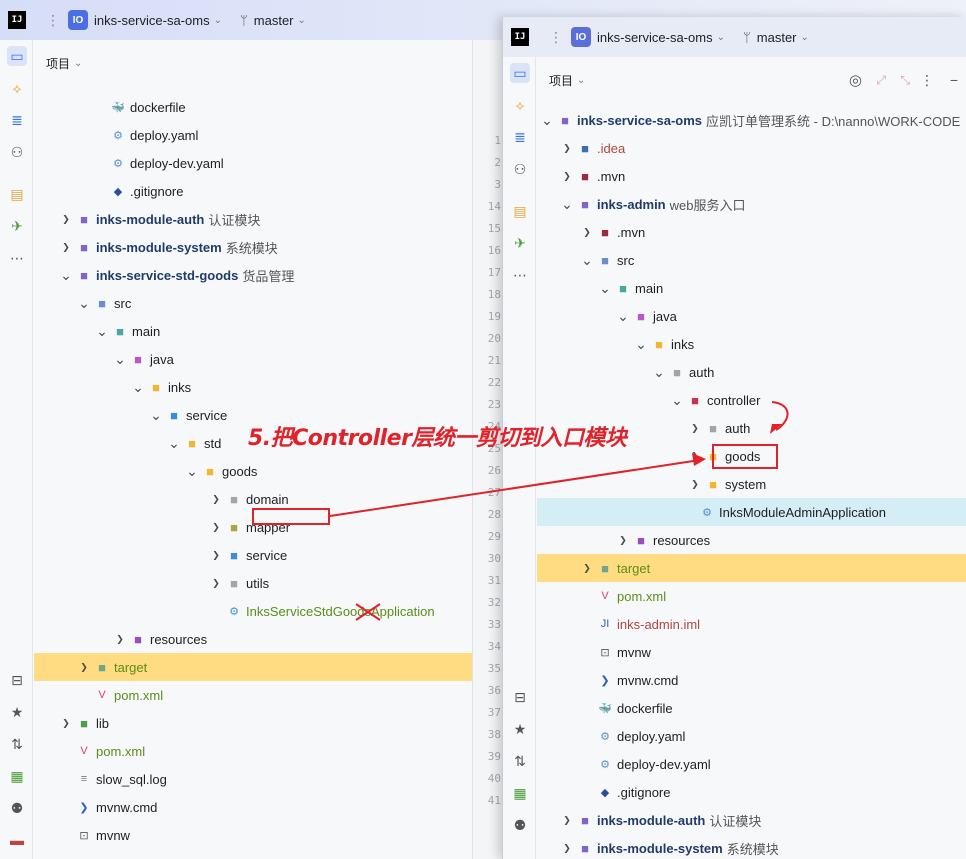 The width and height of the screenshot is (966, 859). I want to click on annotation-arrows, so click(559, 511).